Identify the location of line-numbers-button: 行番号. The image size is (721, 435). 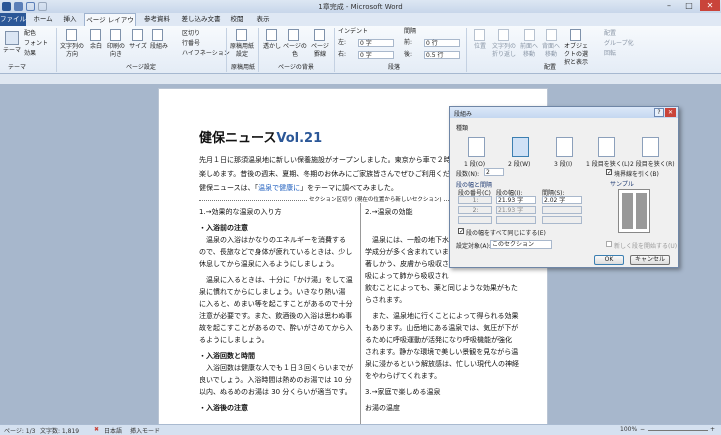
(191, 44).